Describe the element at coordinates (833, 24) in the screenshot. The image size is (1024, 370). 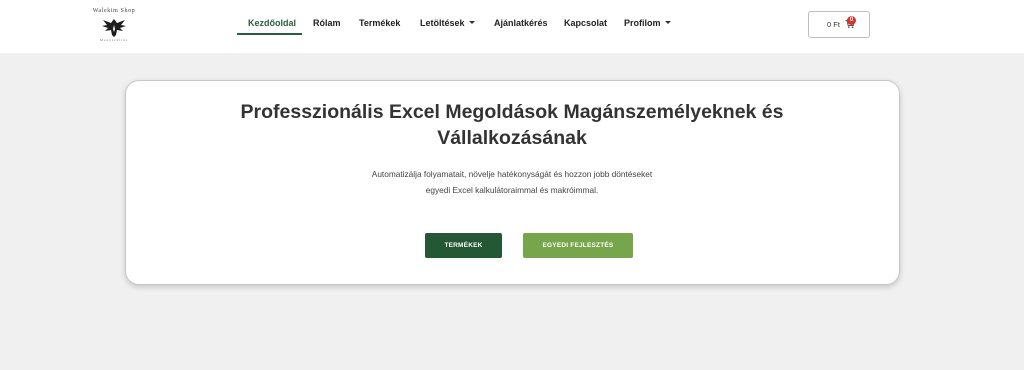
I see `cart-total: 0 Ft` at that location.